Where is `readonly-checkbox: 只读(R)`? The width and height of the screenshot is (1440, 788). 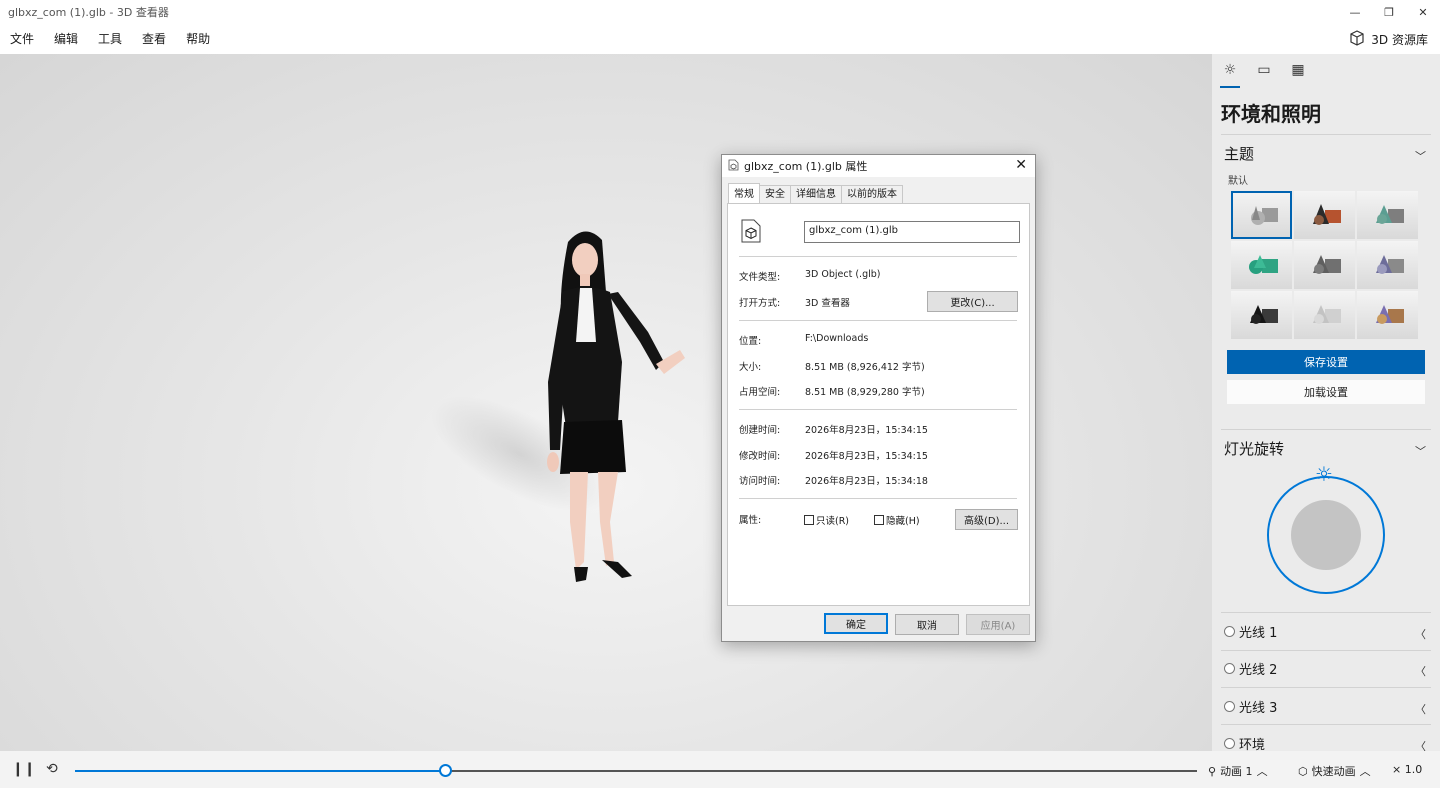
readonly-checkbox: 只读(R) is located at coordinates (826, 520).